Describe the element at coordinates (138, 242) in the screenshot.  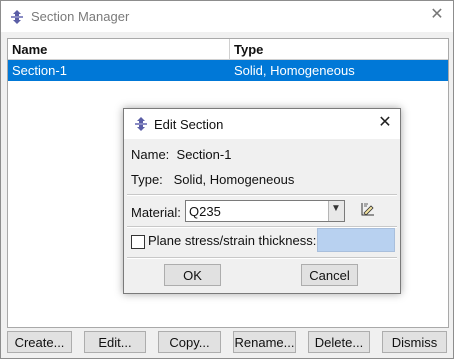
I see `thickness-checkbox` at that location.